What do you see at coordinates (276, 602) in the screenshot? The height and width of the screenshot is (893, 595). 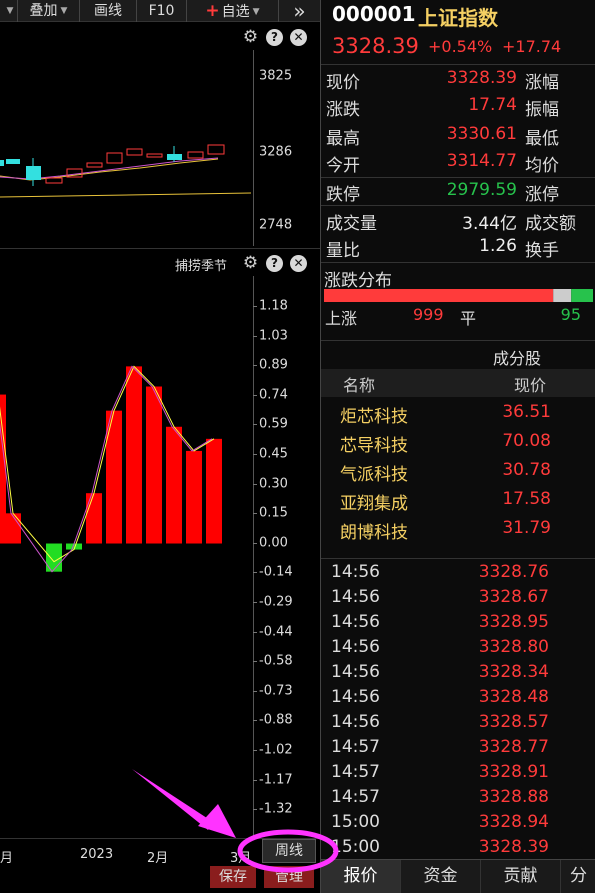 I see `indicator-axis-label: -0.29` at bounding box center [276, 602].